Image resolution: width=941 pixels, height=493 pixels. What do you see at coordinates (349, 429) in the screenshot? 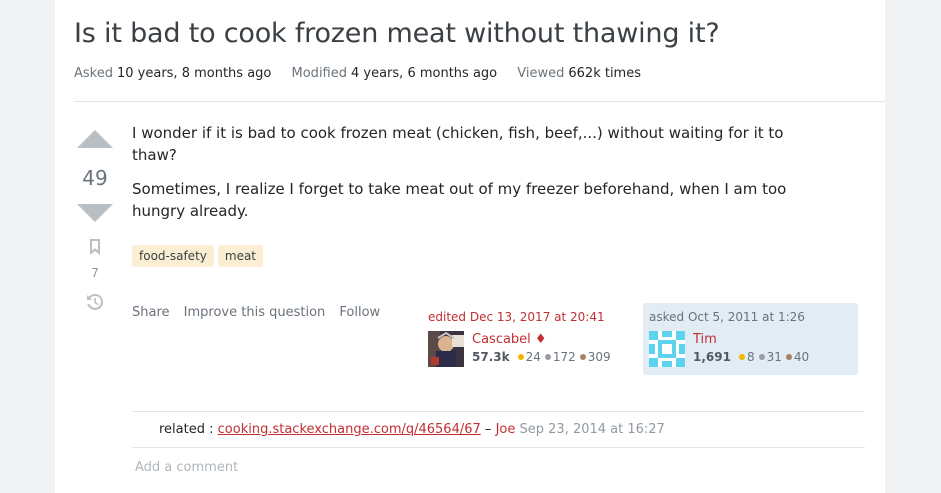
I see `comment-link: cooking.stackexchange.com/q/46564/67` at bounding box center [349, 429].